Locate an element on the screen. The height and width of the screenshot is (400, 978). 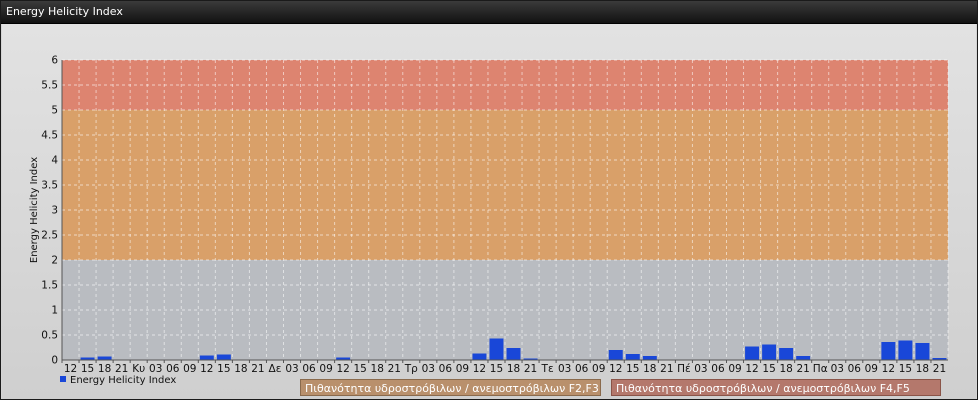
y-tick-label: 3.5 is located at coordinates (49, 186).